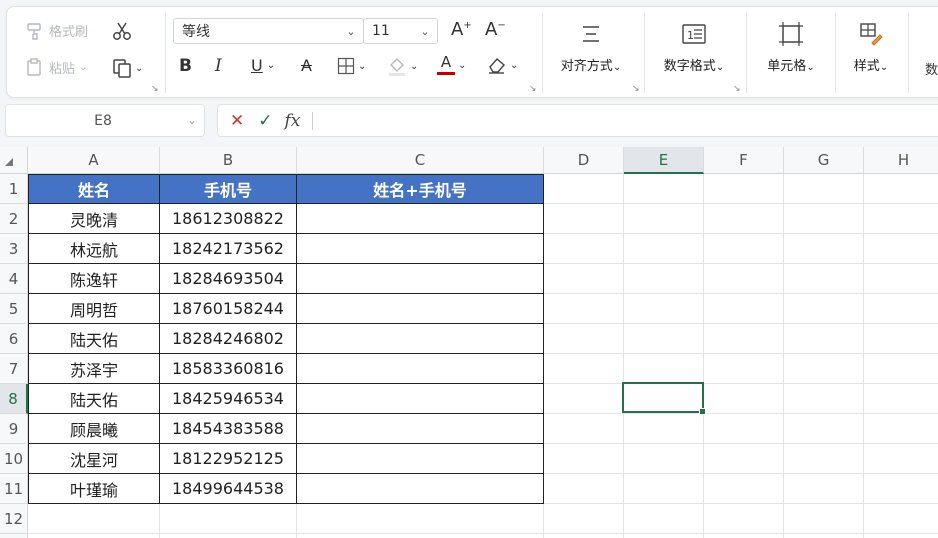 The width and height of the screenshot is (938, 538). Describe the element at coordinates (185, 66) in the screenshot. I see `bold-button: B` at that location.